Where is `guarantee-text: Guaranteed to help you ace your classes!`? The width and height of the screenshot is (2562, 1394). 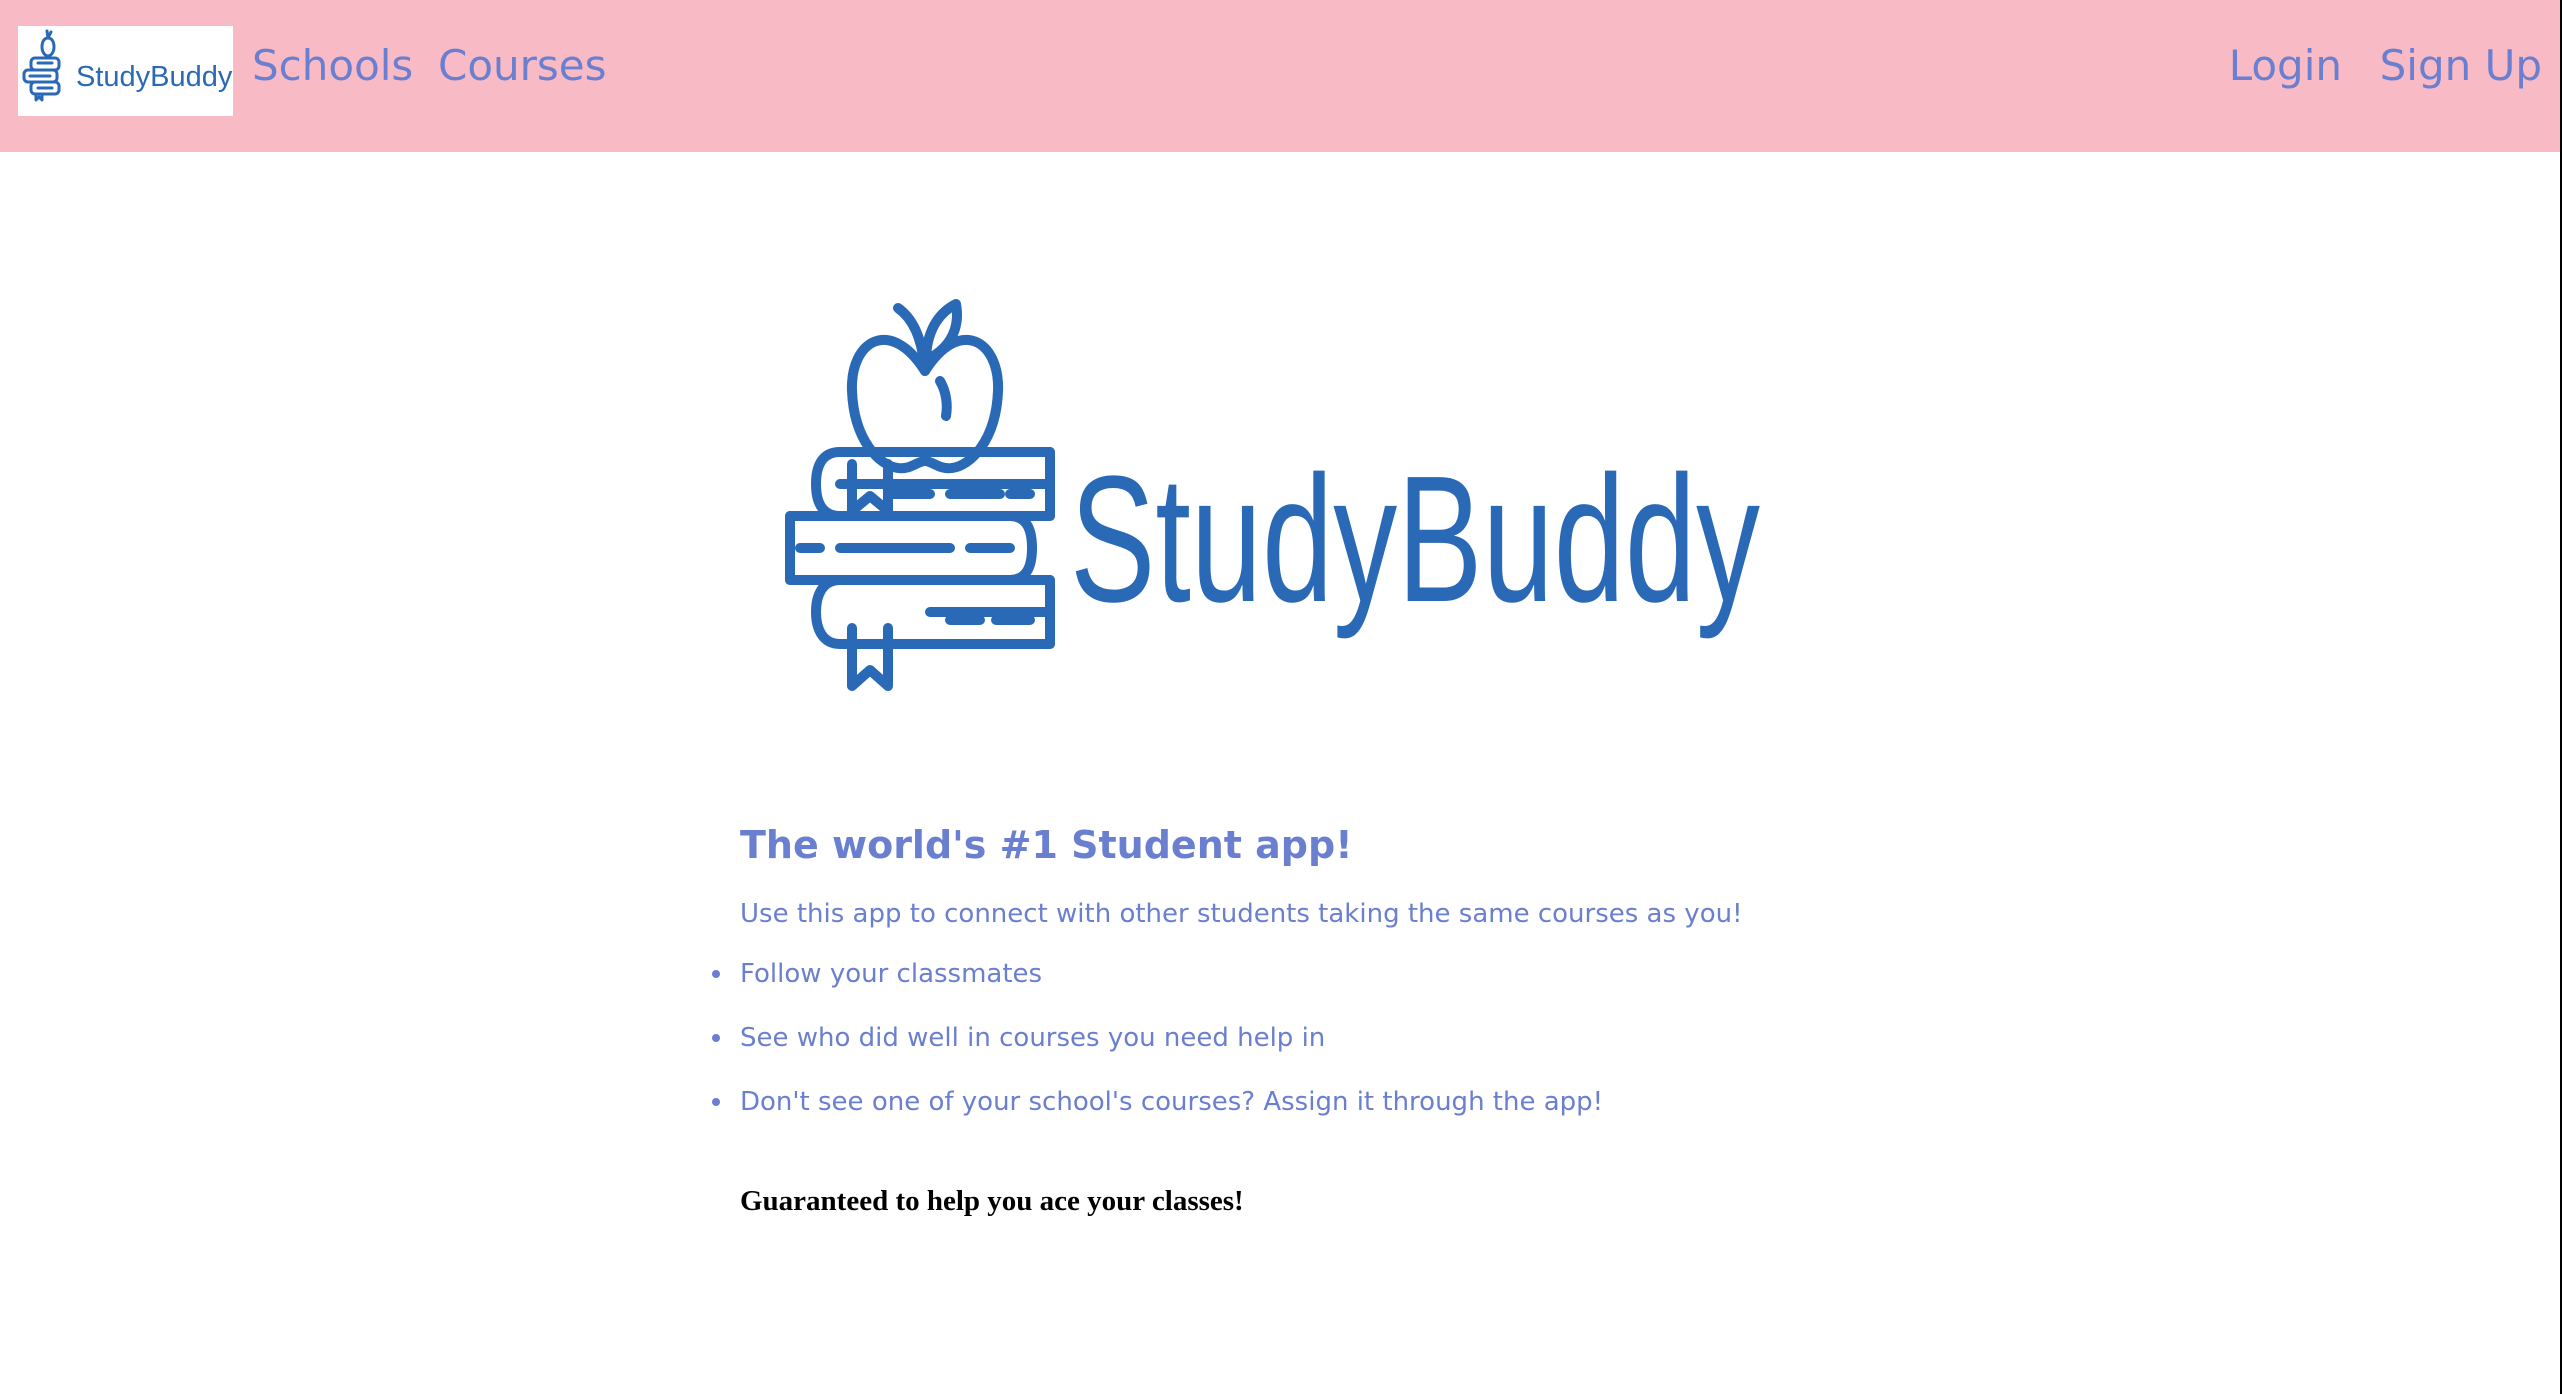 guarantee-text: Guaranteed to help you ace your classes! is located at coordinates (992, 1201).